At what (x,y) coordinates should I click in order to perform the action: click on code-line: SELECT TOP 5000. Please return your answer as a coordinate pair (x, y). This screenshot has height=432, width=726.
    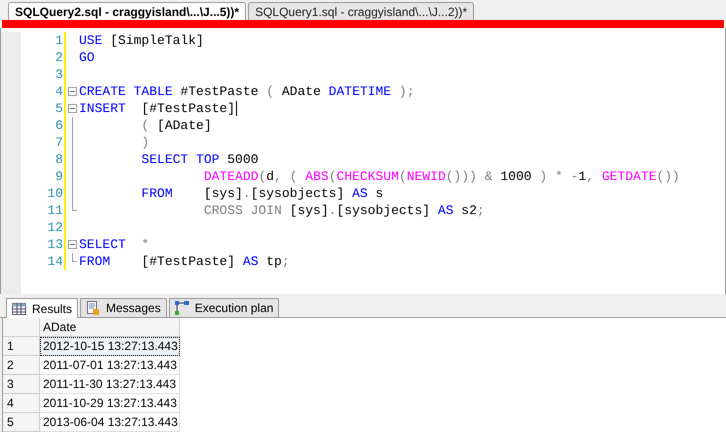
    Looking at the image, I should click on (199, 159).